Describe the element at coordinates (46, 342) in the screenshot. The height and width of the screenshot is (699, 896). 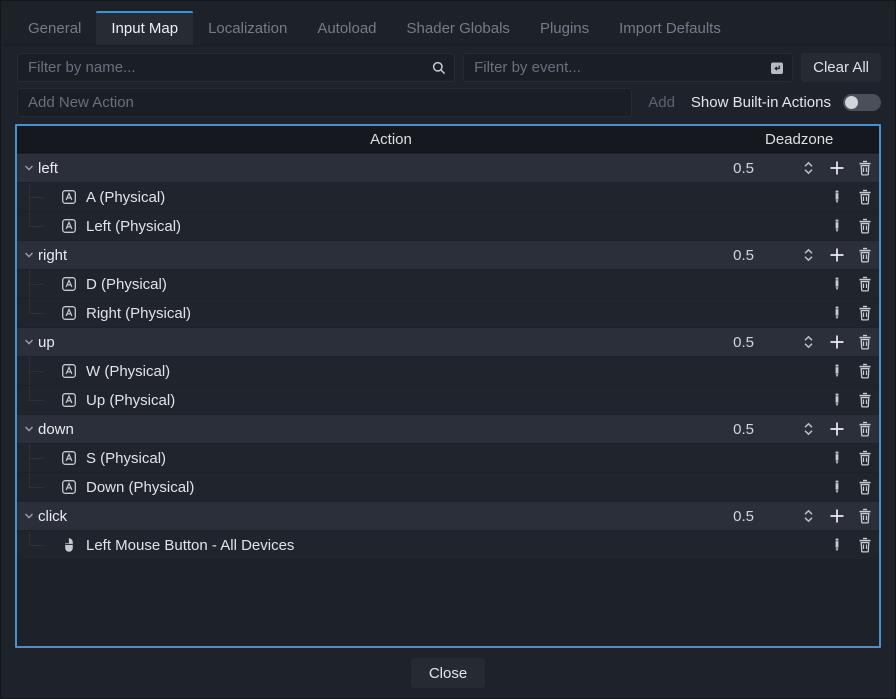
I see `action-name: up` at that location.